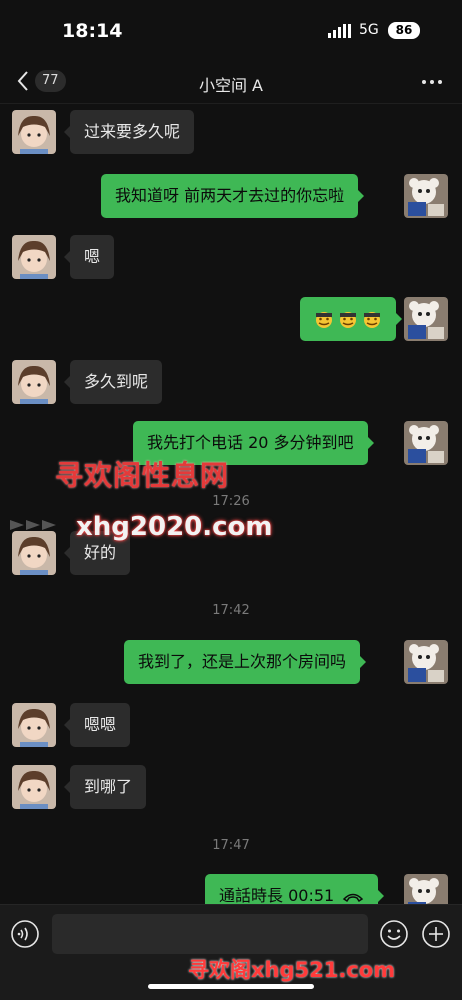  What do you see at coordinates (404, 30) in the screenshot?
I see `battery-level: 86` at bounding box center [404, 30].